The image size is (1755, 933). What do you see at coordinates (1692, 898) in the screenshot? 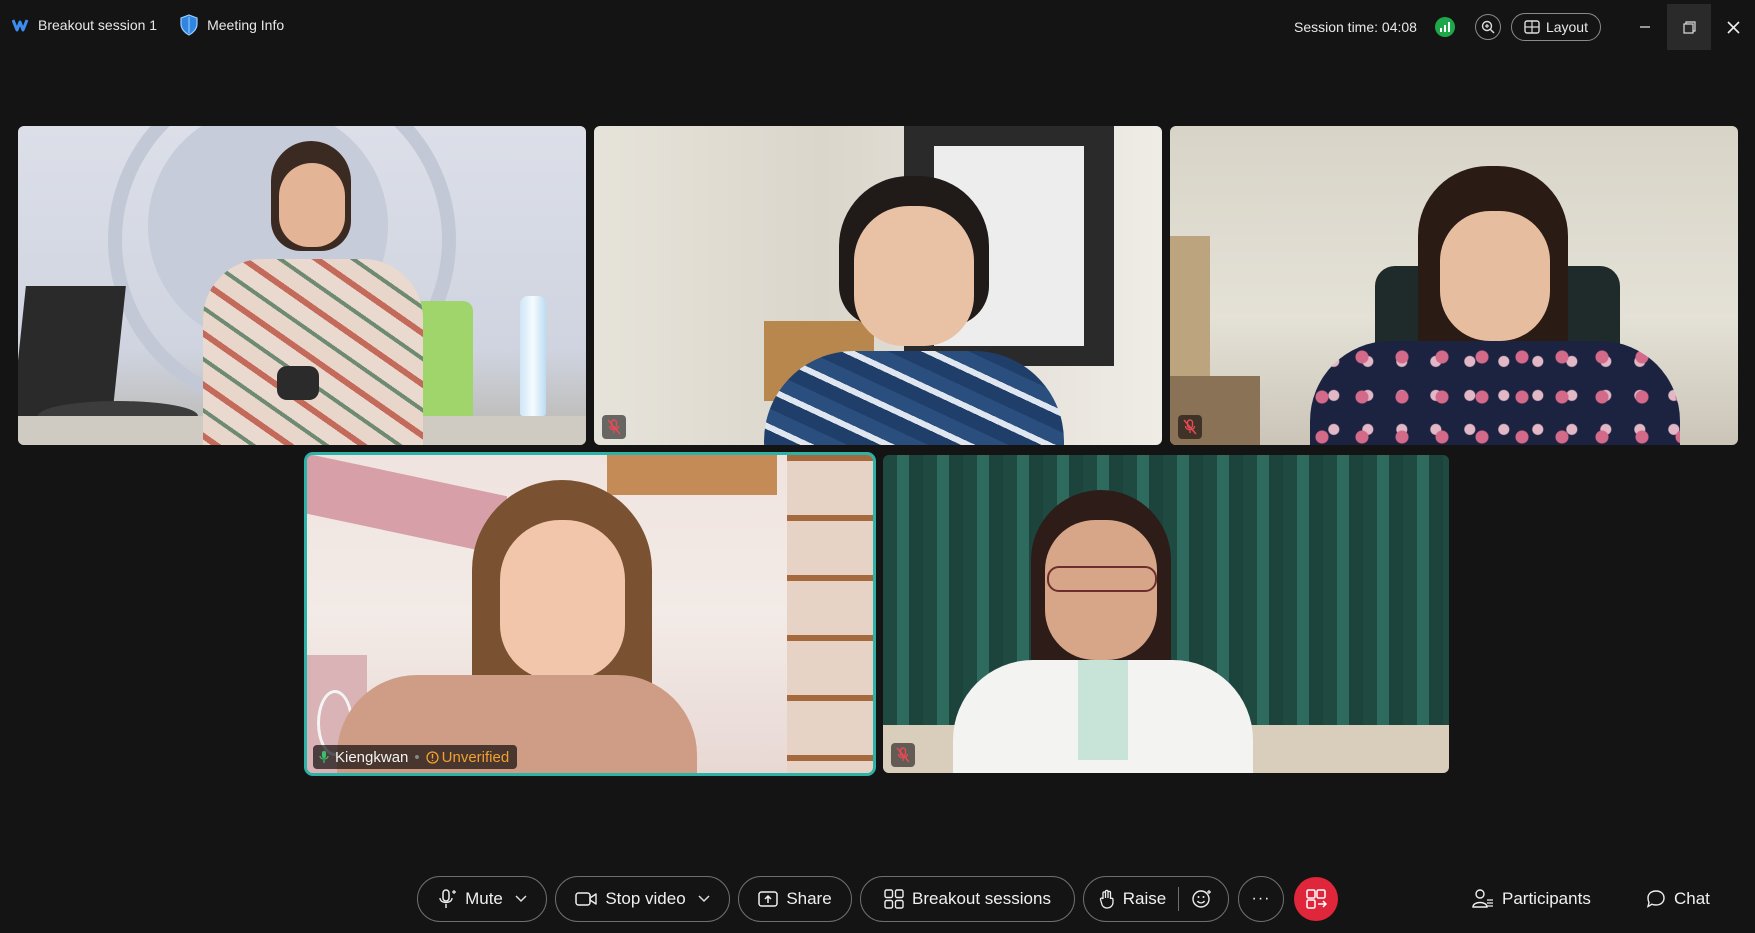
I see `chat-label: Chat` at bounding box center [1692, 898].